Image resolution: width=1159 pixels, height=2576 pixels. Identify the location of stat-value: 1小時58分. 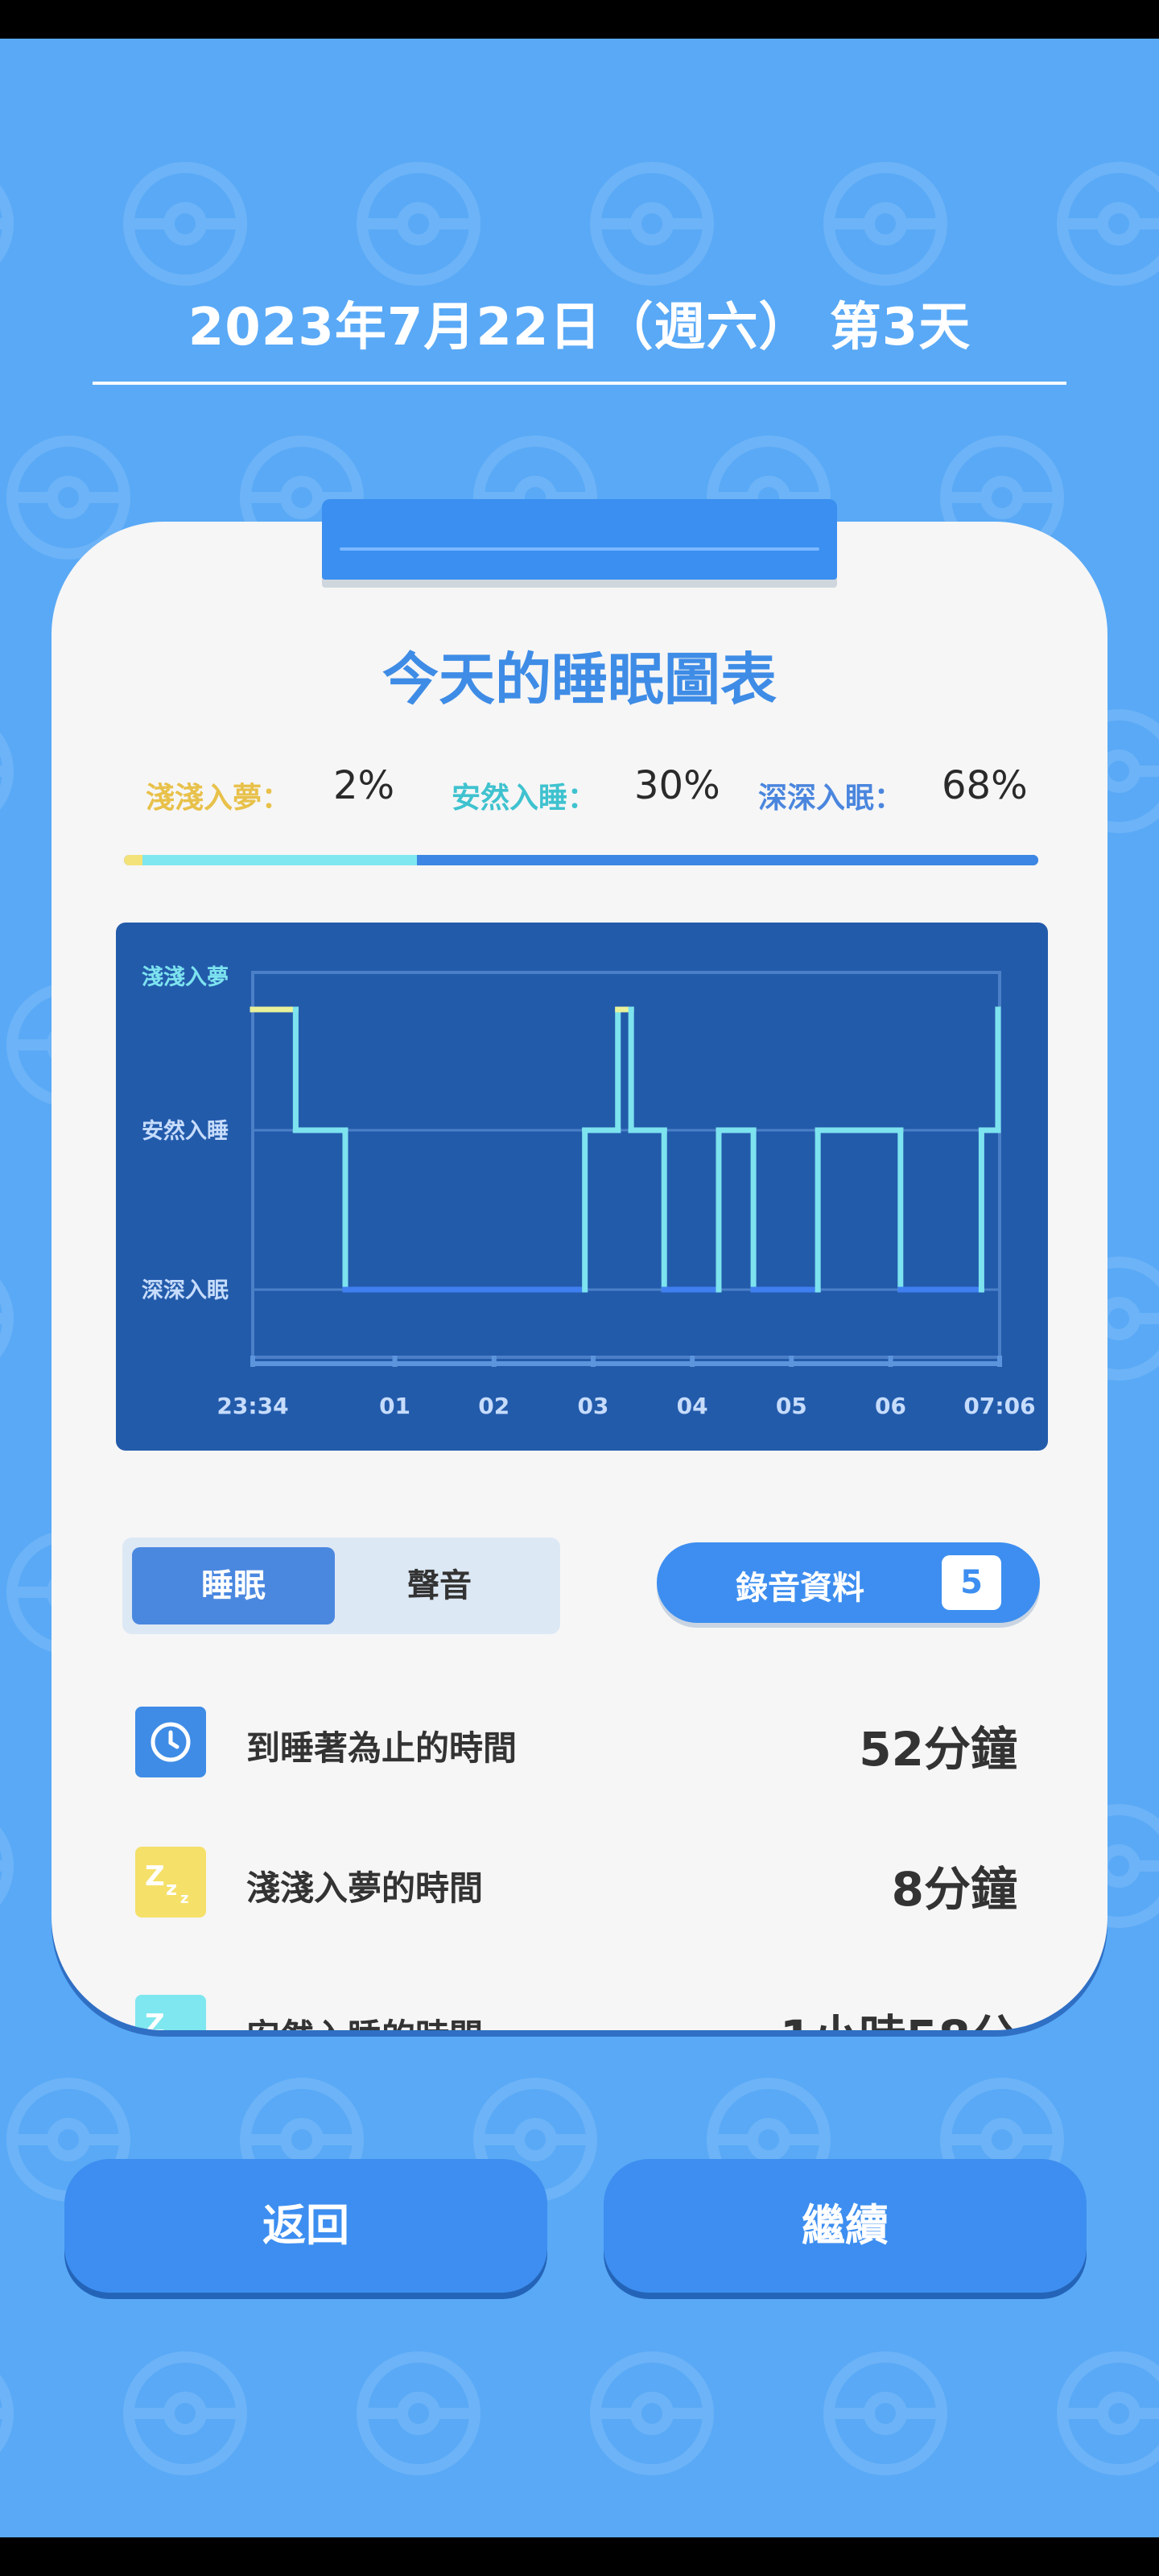
(898, 2015).